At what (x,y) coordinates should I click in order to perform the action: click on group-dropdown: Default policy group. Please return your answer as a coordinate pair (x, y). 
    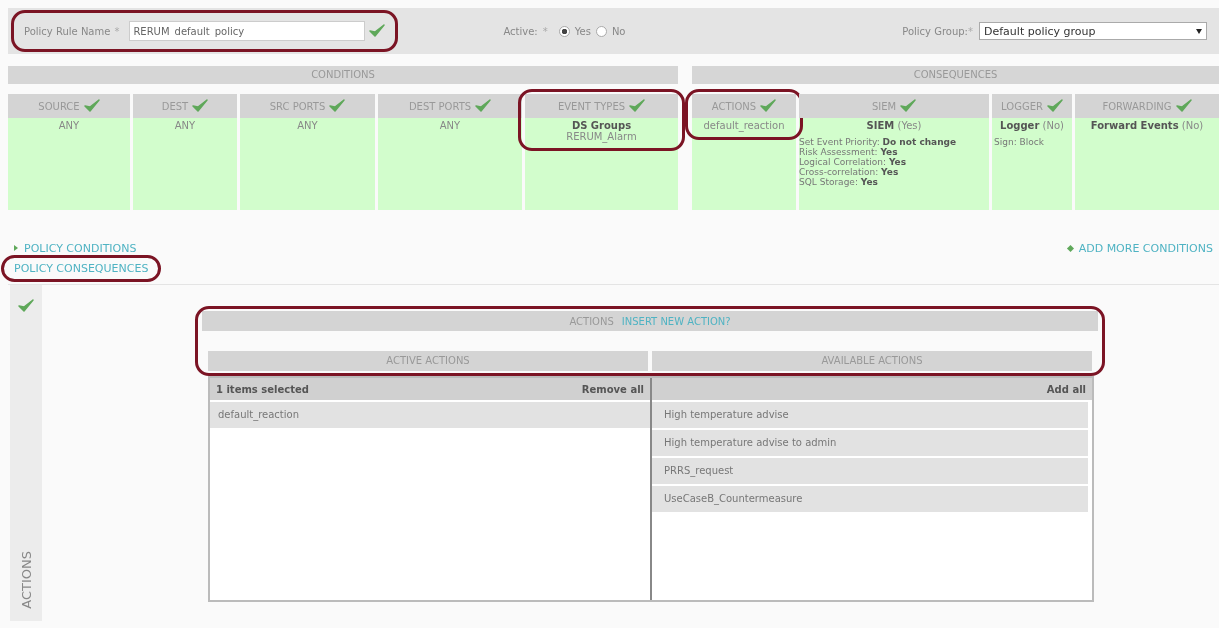
    Looking at the image, I should click on (1093, 31).